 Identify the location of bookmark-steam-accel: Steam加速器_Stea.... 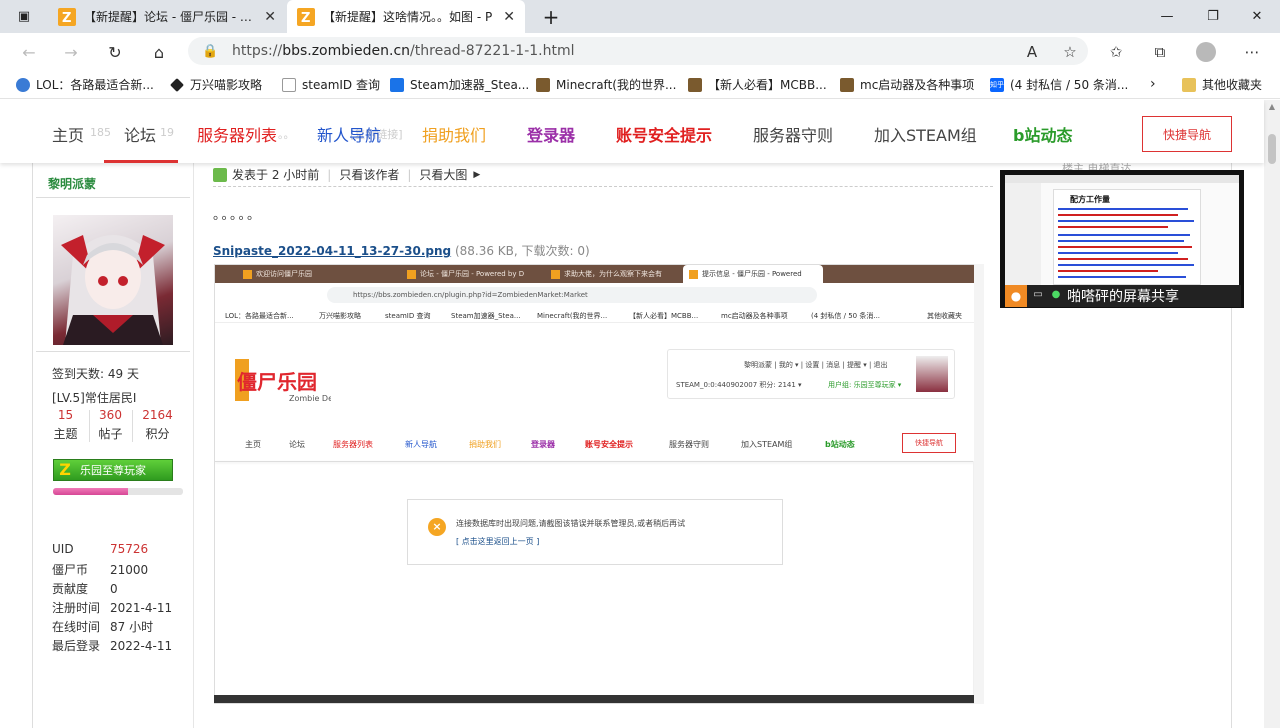
(459, 84).